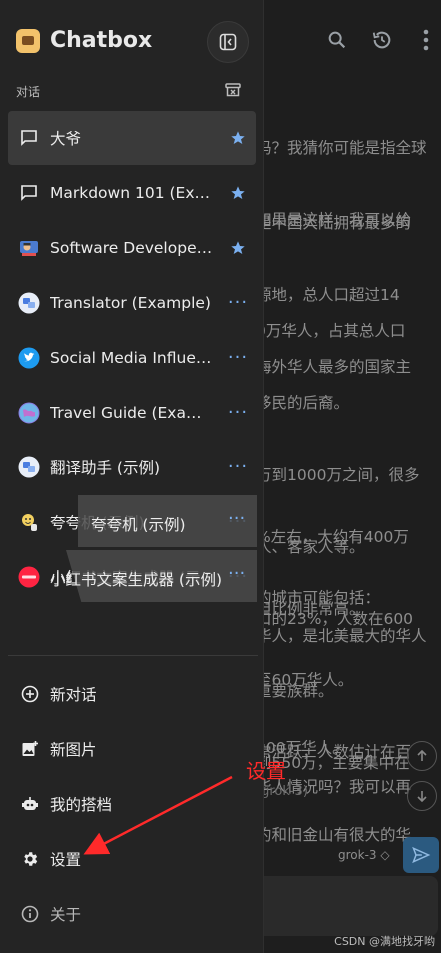 The width and height of the screenshot is (441, 953). What do you see at coordinates (158, 815) in the screenshot?
I see `annotation-arrow` at bounding box center [158, 815].